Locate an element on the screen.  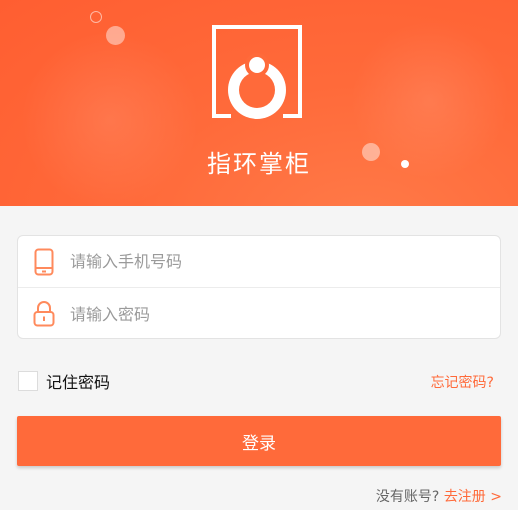
remember-password: 记住密码 is located at coordinates (64, 381).